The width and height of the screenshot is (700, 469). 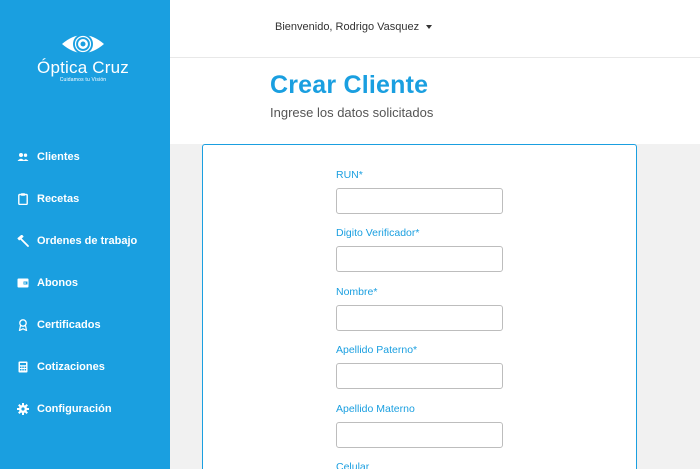 What do you see at coordinates (58, 157) in the screenshot?
I see `sidebar-item-label: Clientes` at bounding box center [58, 157].